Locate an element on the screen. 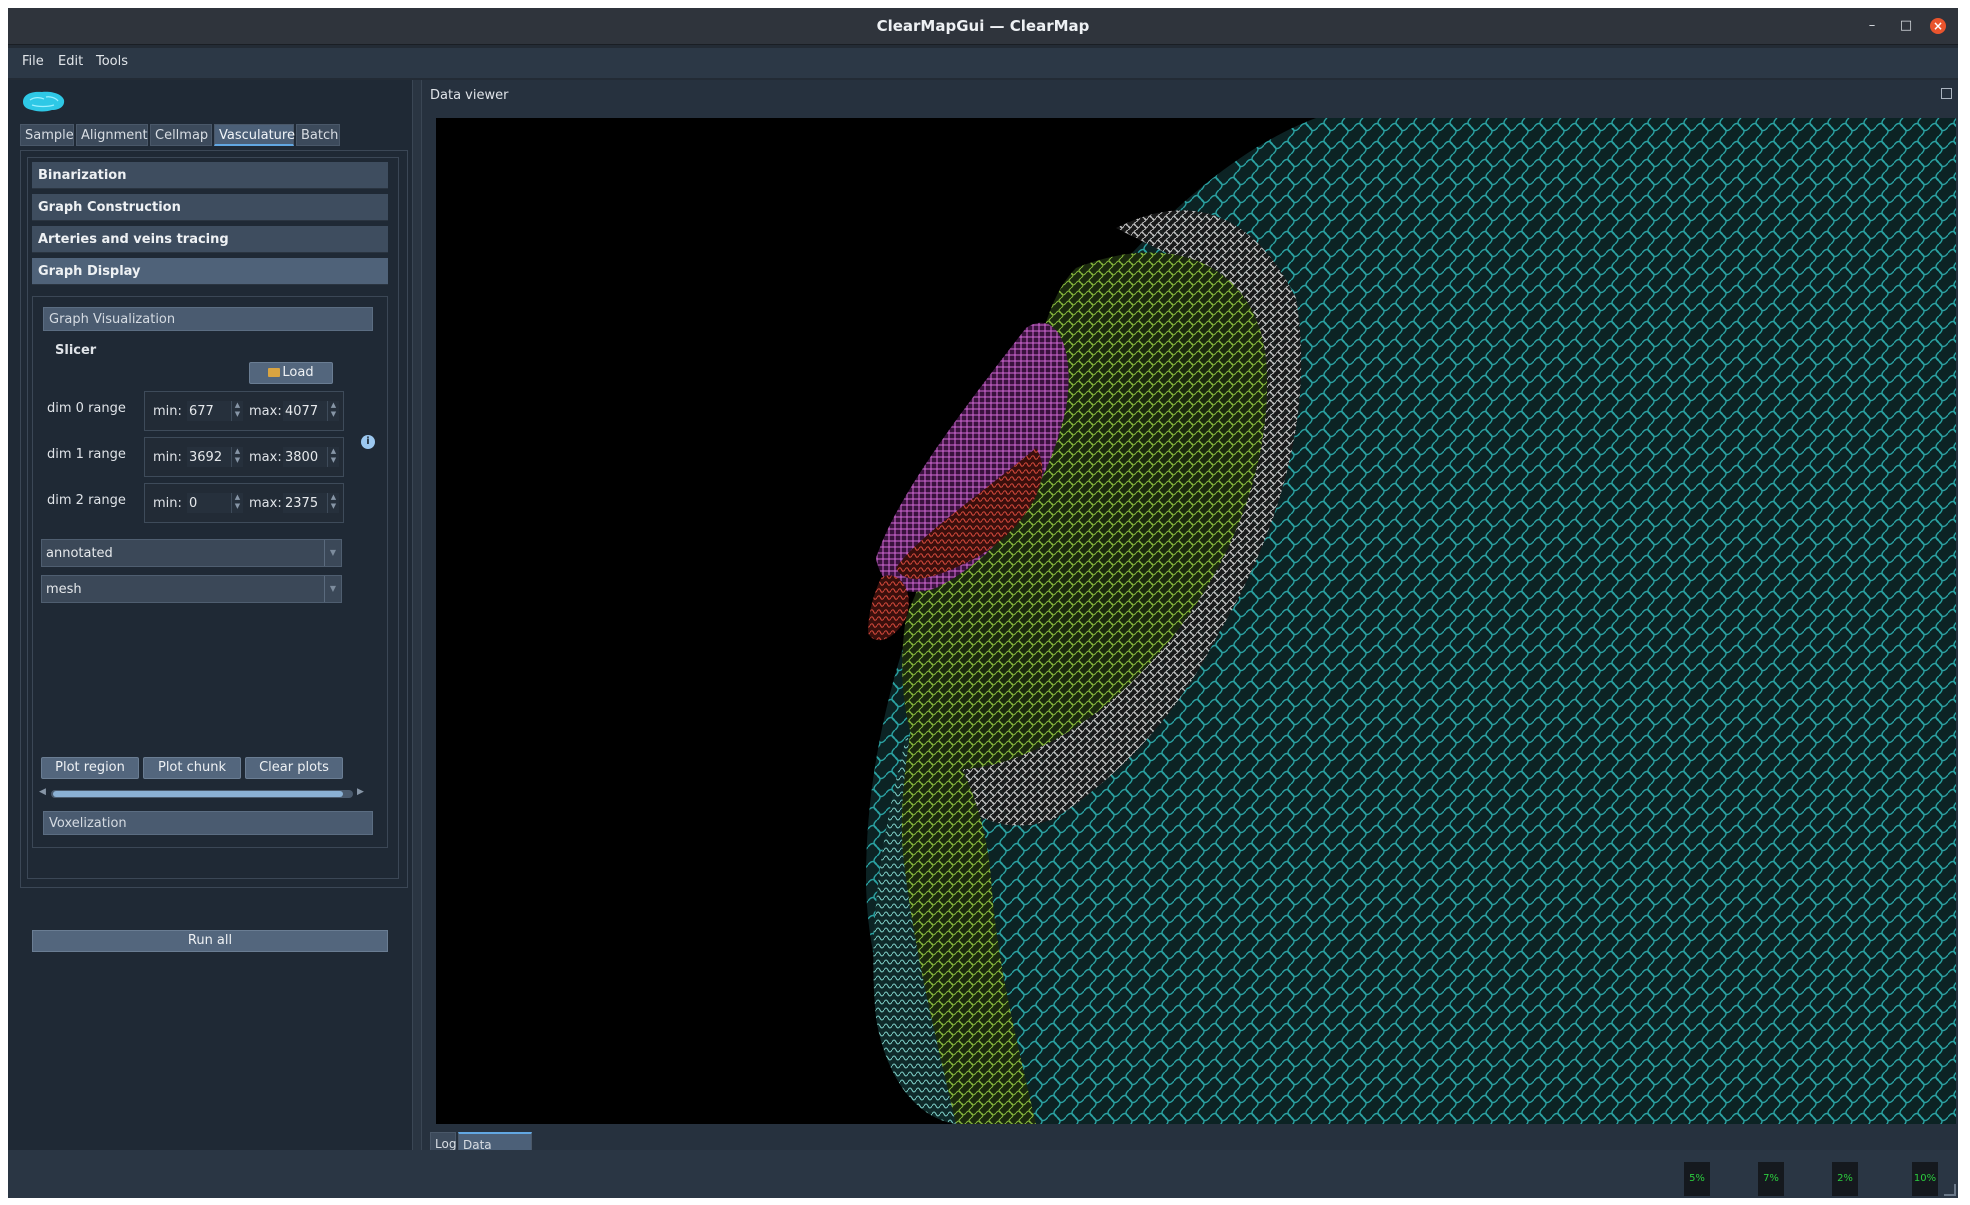 The height and width of the screenshot is (1205, 1970). slicer-label: Slicer is located at coordinates (76, 350).